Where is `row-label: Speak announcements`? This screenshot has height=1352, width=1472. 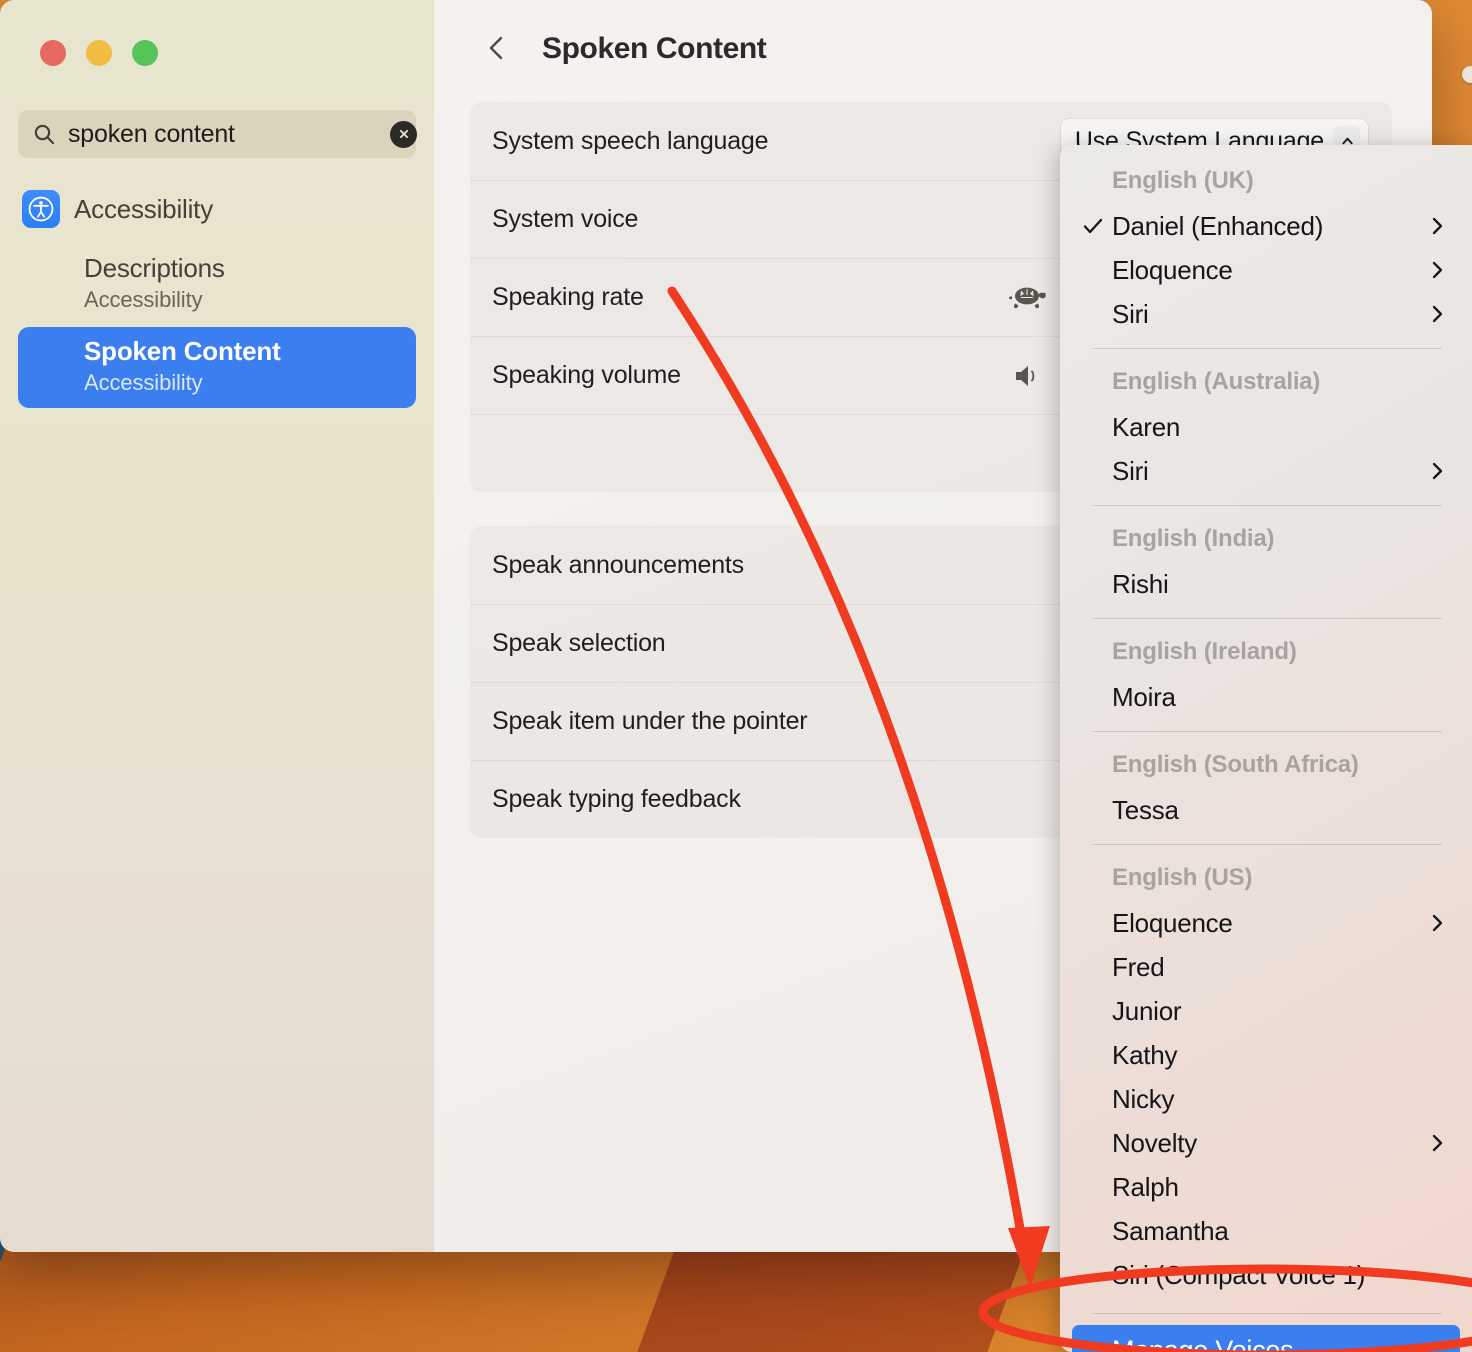
row-label: Speak announcements is located at coordinates (618, 564).